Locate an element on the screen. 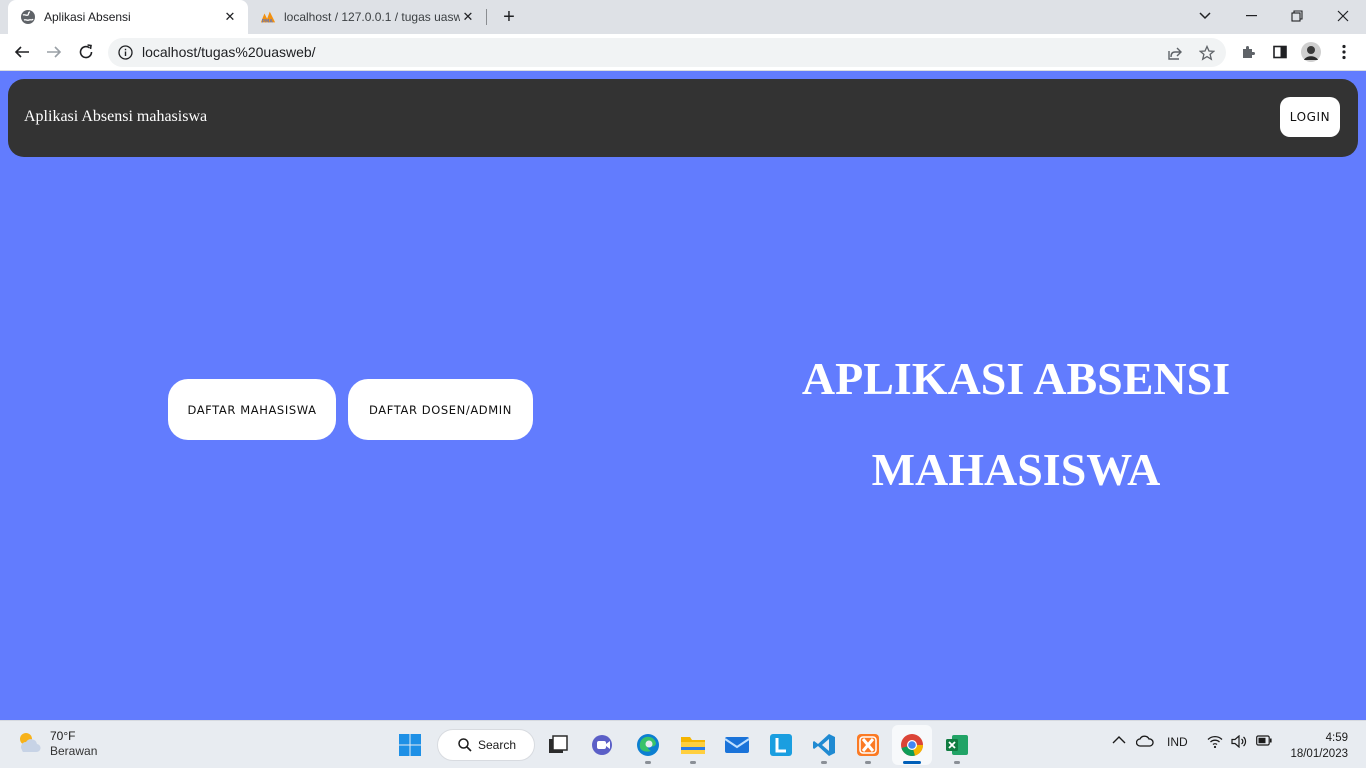 This screenshot has width=1366, height=768. weather-temperature: 70°F is located at coordinates (63, 736).